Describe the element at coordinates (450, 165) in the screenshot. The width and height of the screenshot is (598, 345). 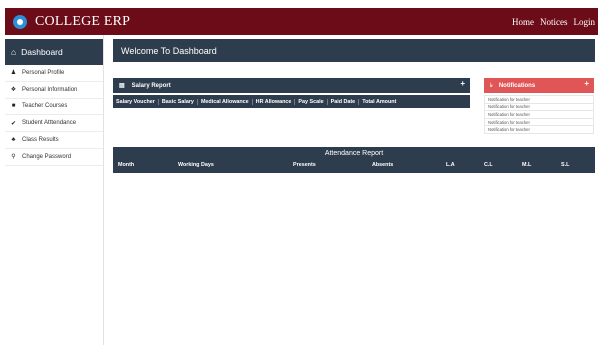
I see `column-header: L.A` at that location.